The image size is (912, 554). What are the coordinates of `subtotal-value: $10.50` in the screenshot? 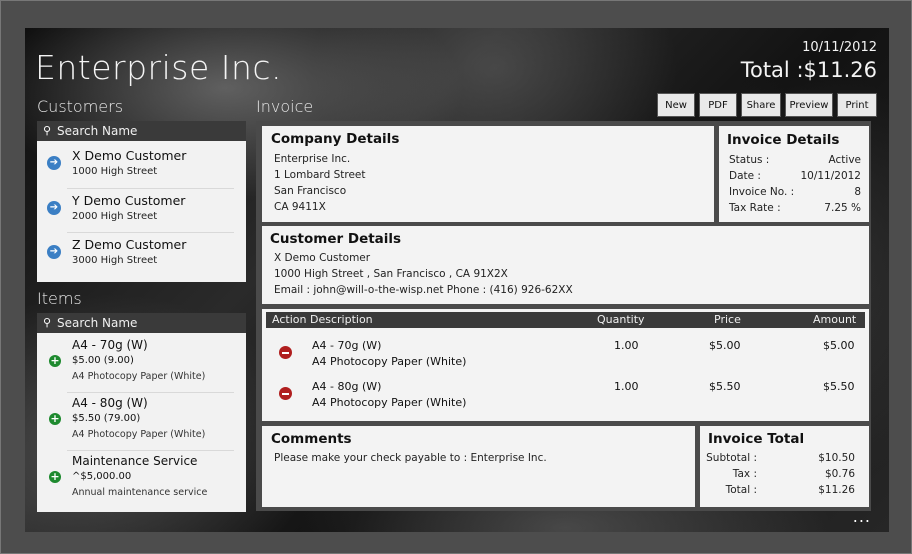 It's located at (836, 458).